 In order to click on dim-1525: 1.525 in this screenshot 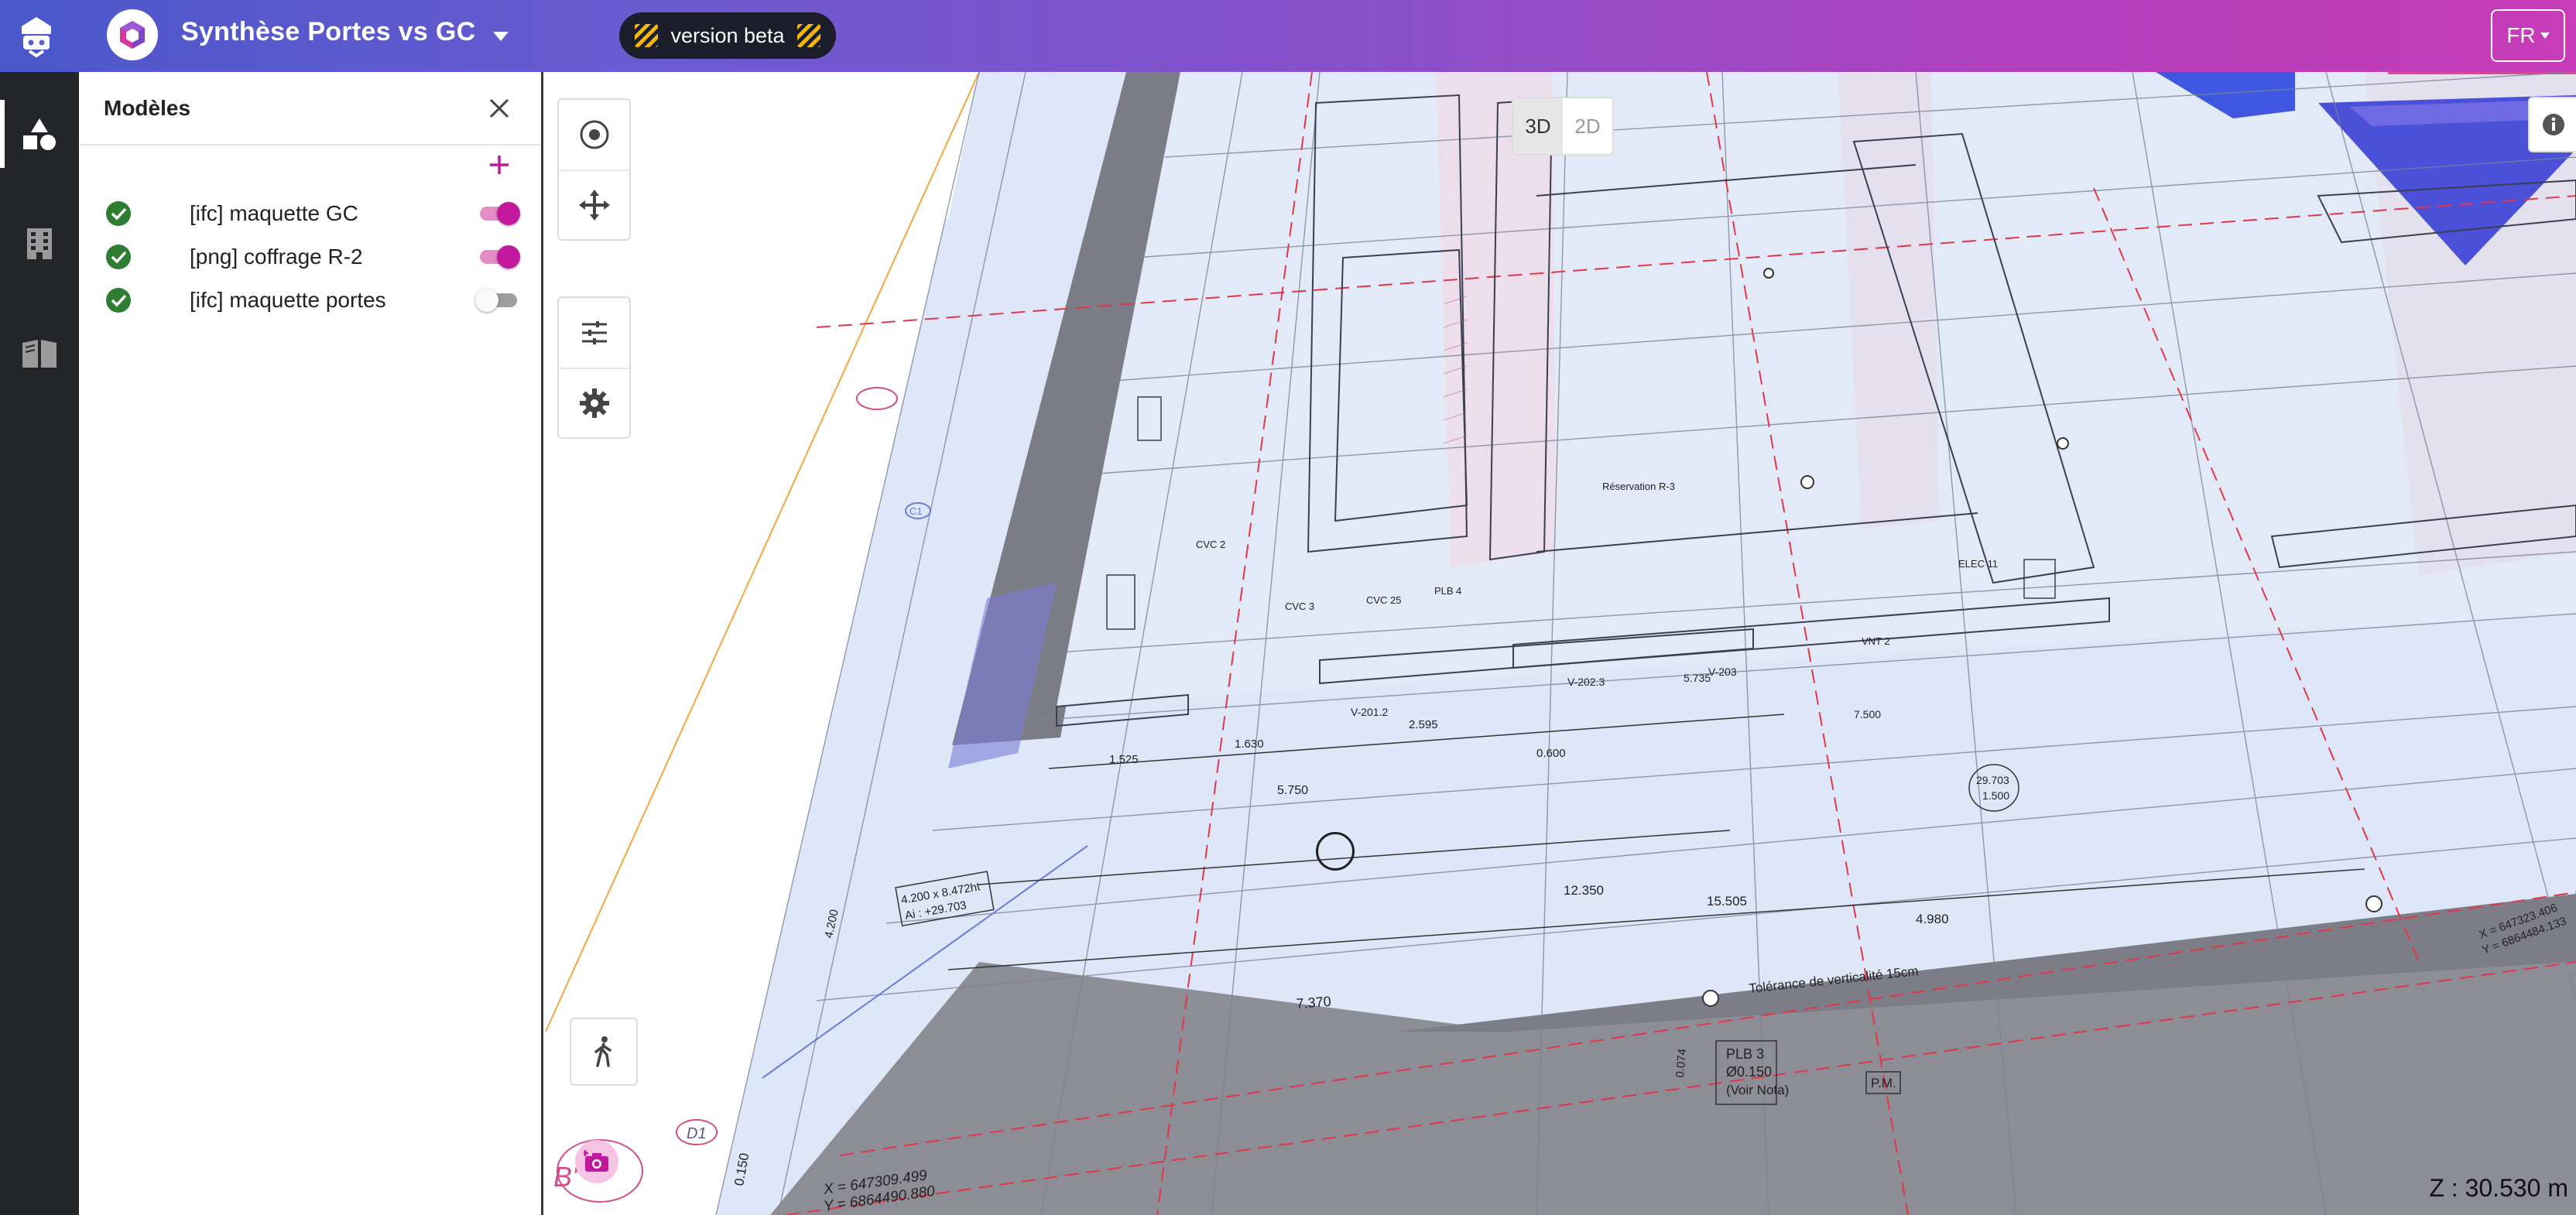, I will do `click(1124, 759)`.